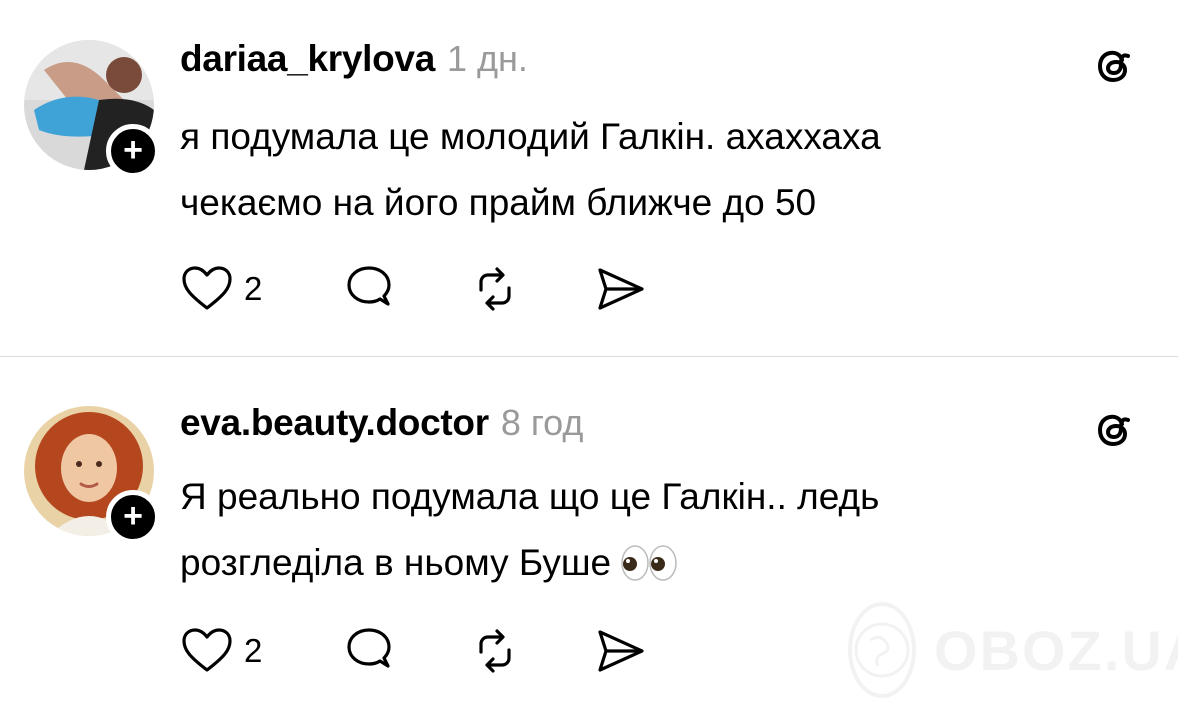 This screenshot has height=714, width=1178. I want to click on watermark: OBOZ.UA, so click(1013, 650).